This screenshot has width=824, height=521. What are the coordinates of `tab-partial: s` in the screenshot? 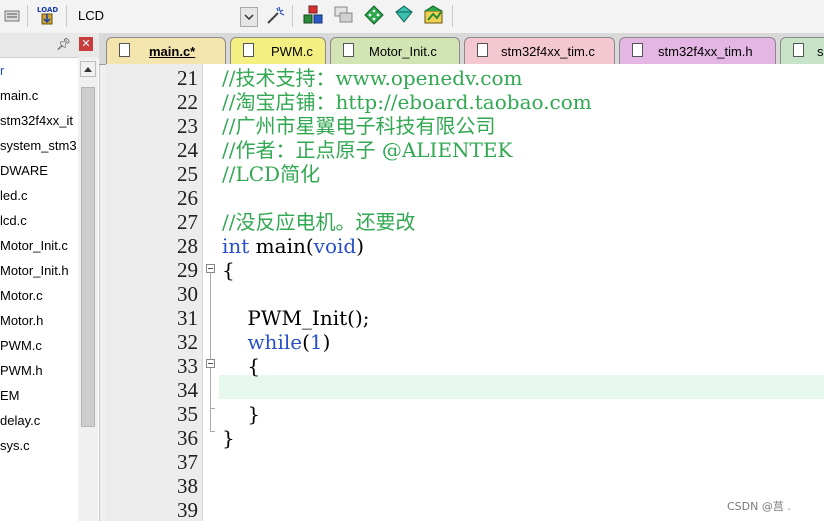 It's located at (802, 50).